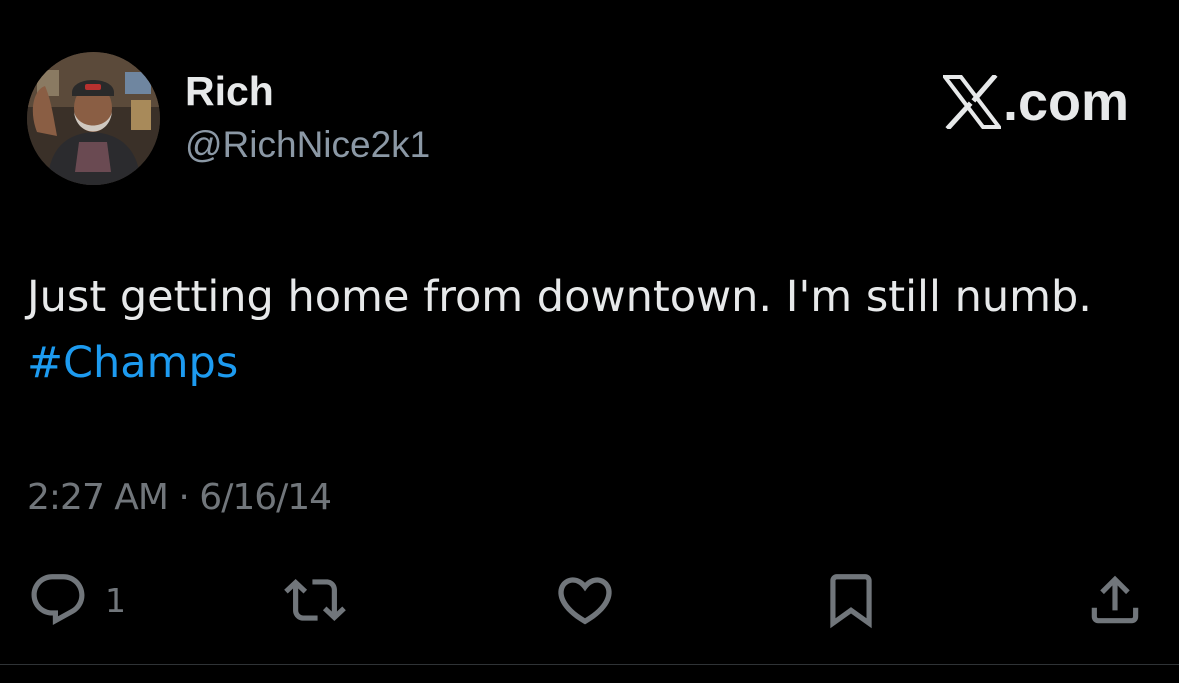  What do you see at coordinates (179, 498) in the screenshot?
I see `tweet-timestamp: 2:27 AM · 6/16/14` at bounding box center [179, 498].